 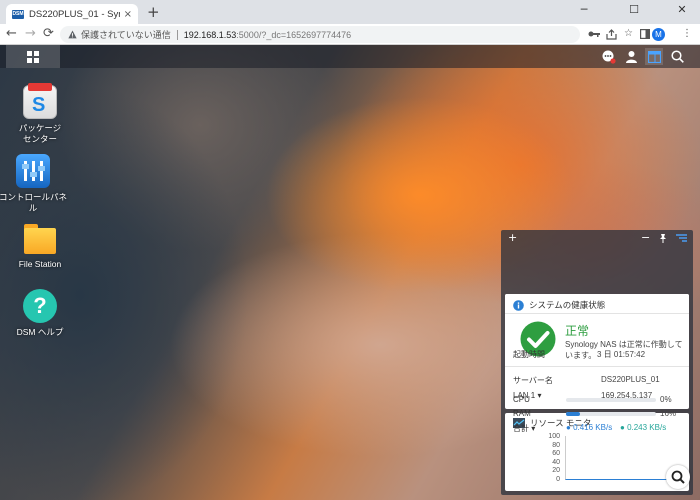 I want to click on system-health-title: システムの健康状態, so click(x=559, y=305).